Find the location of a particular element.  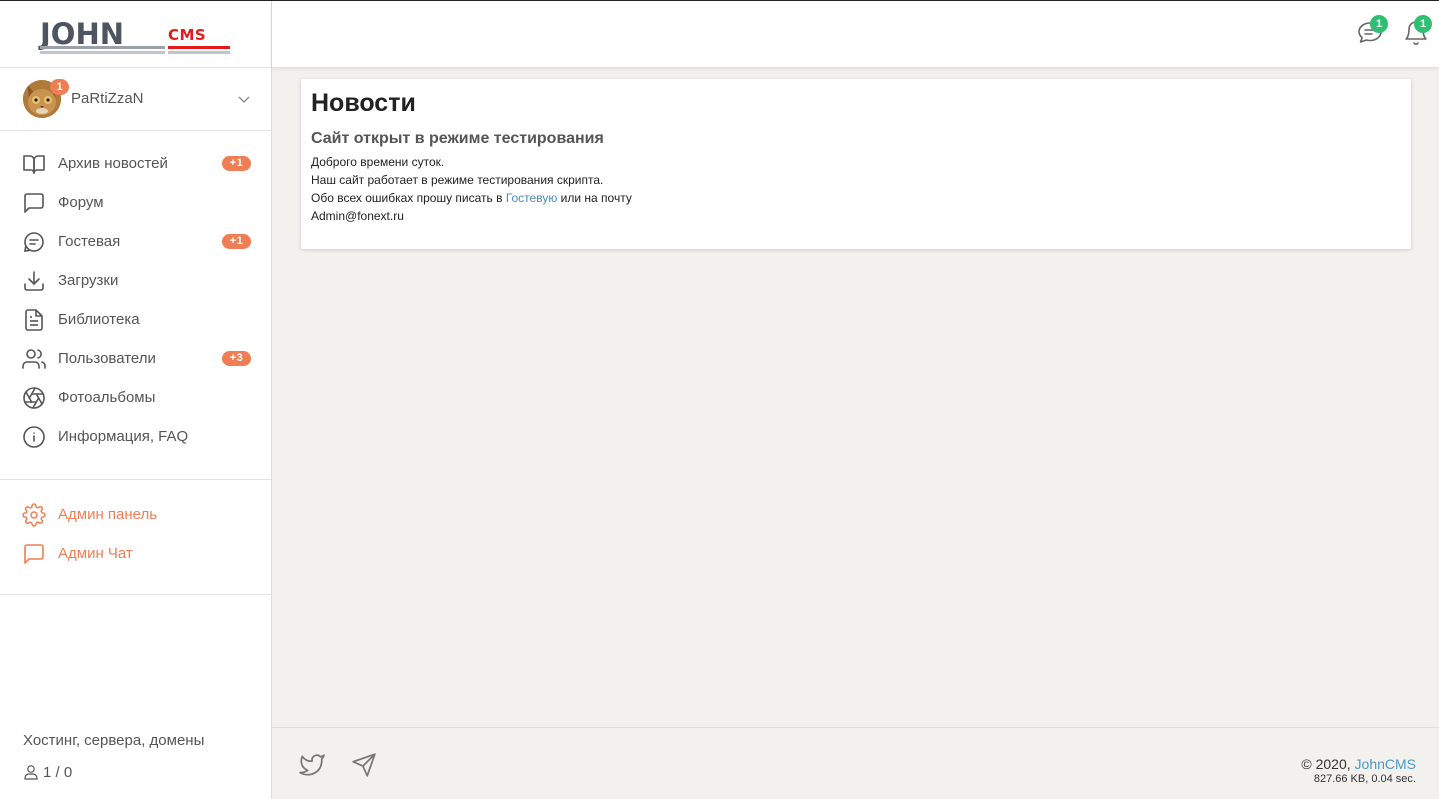

copyright-text: © 2020, is located at coordinates (1328, 764).